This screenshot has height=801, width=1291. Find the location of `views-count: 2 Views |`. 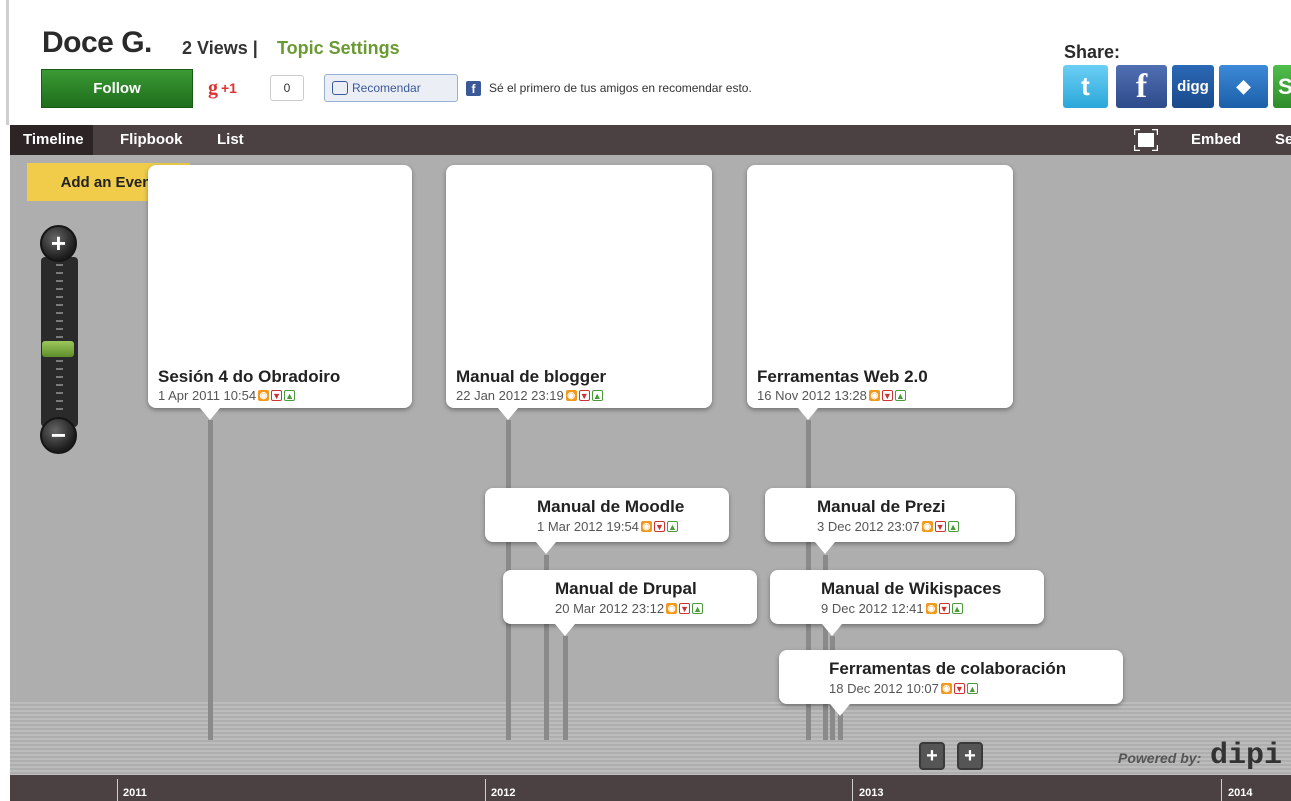

views-count: 2 Views | is located at coordinates (220, 48).